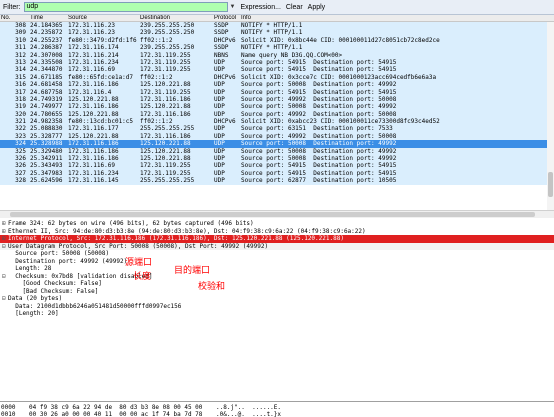  I want to click on packet-time: 24.184365, so click(46, 25).